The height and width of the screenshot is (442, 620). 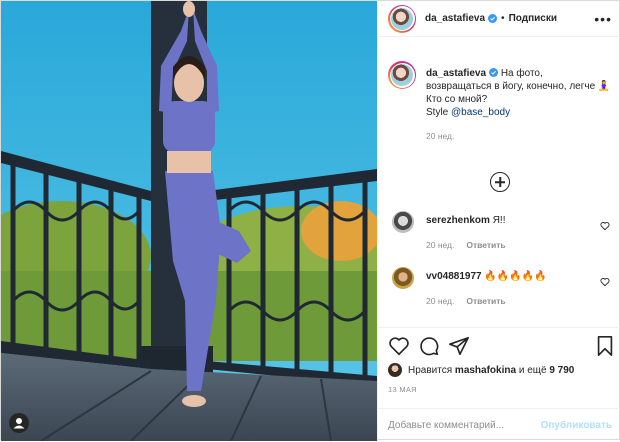 What do you see at coordinates (521, 73) in the screenshot?
I see `caption-line-1: На фото,` at bounding box center [521, 73].